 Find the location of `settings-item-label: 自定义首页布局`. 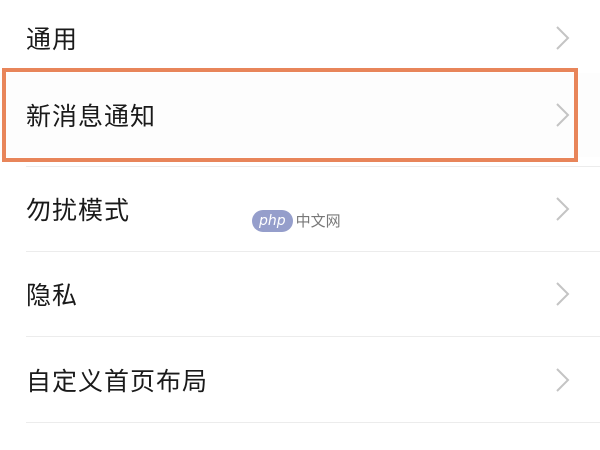

settings-item-label: 自定义首页布局 is located at coordinates (117, 381).